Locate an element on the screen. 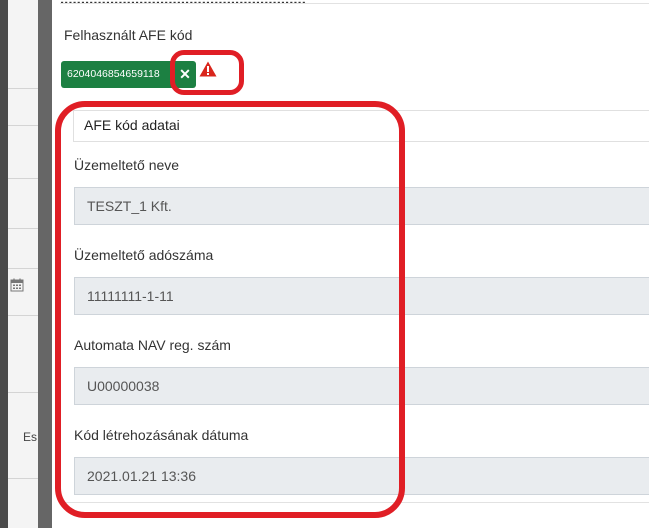  afe-code-value: 6204046854659118 is located at coordinates (117, 74).